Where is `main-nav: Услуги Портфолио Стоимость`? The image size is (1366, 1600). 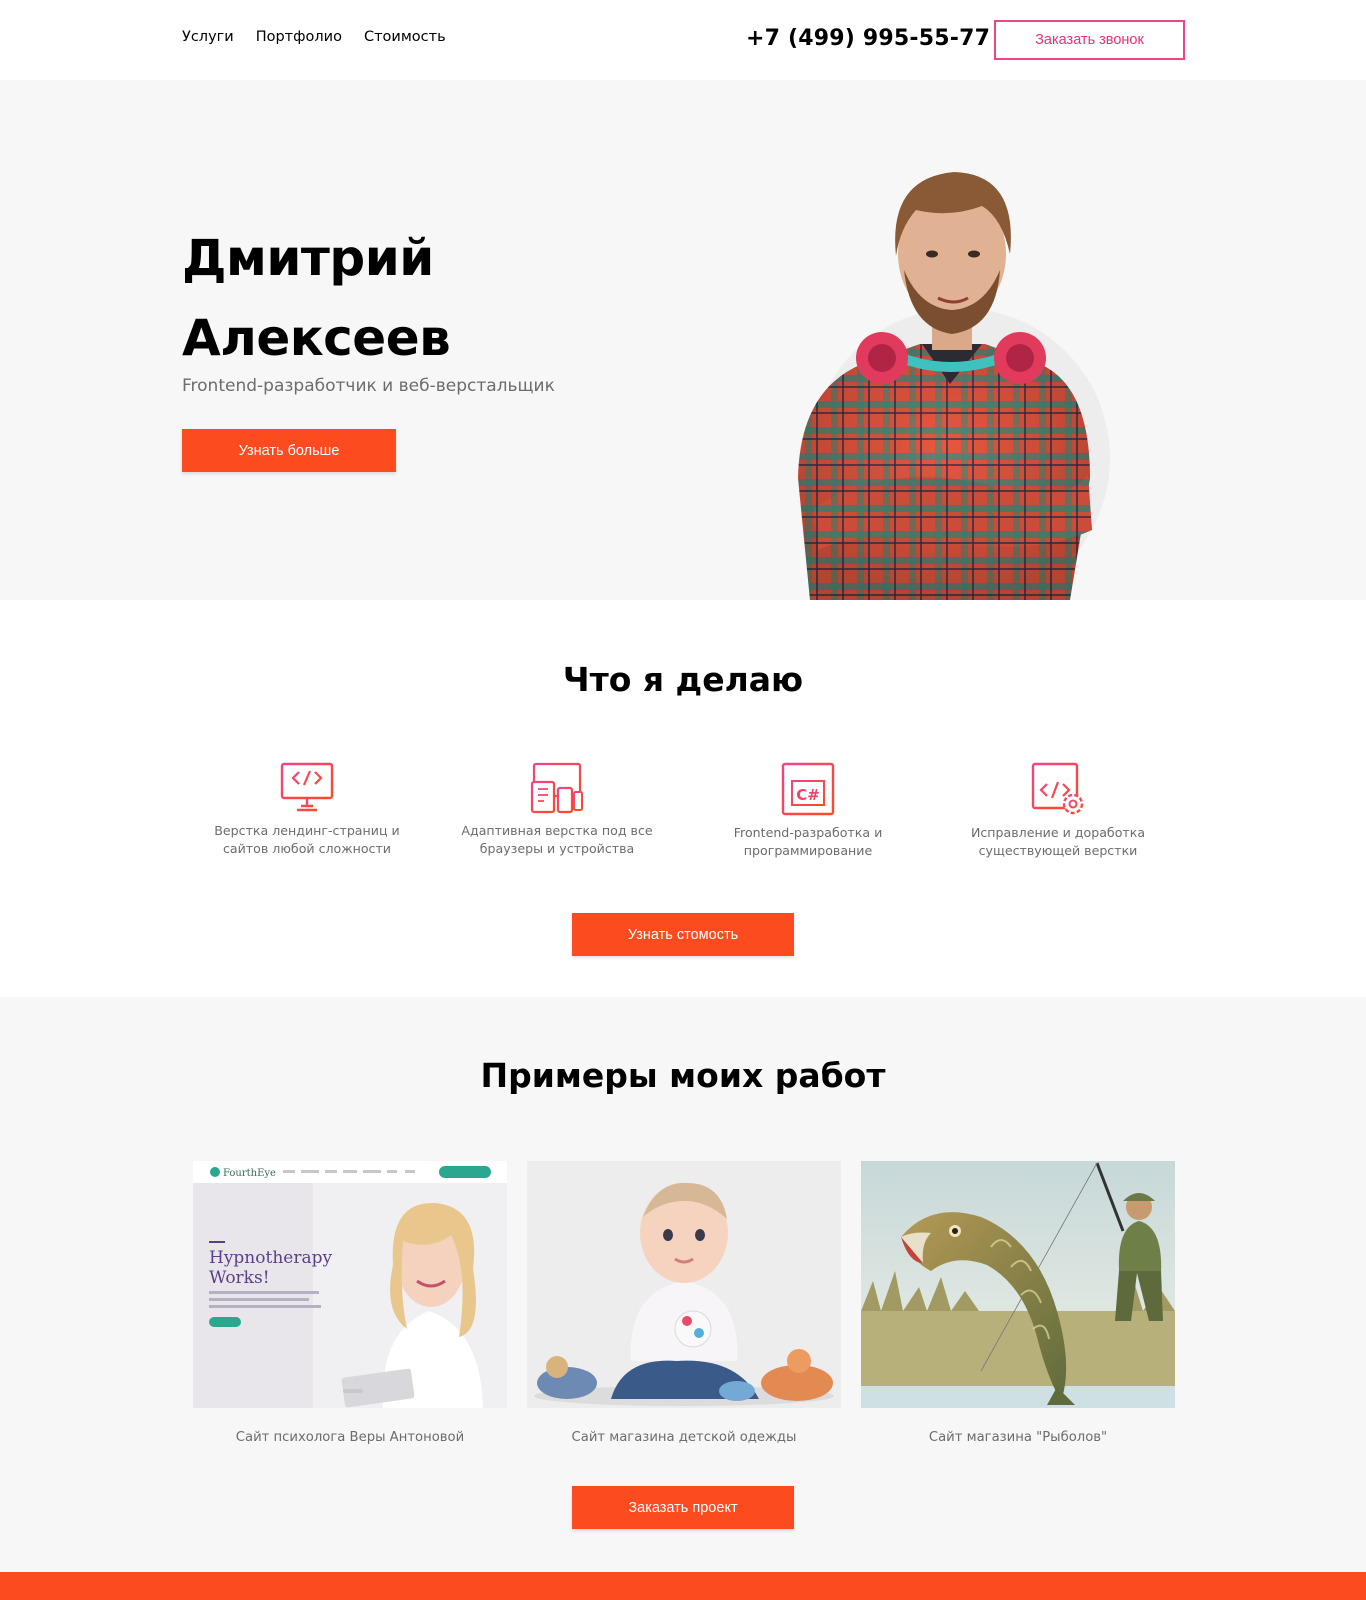 main-nav: Услуги Портфолио Стоимость is located at coordinates (314, 37).